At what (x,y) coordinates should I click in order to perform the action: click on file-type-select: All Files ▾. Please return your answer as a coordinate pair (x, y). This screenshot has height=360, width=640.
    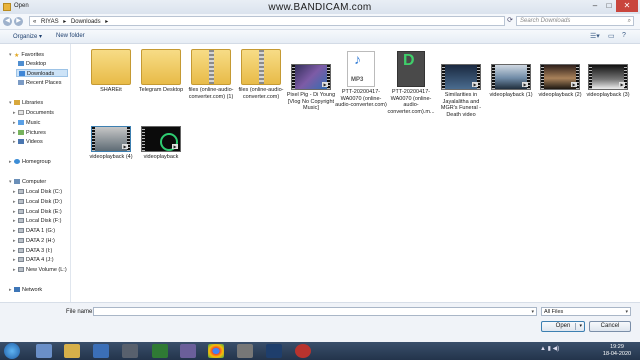
    Looking at the image, I should click on (586, 311).